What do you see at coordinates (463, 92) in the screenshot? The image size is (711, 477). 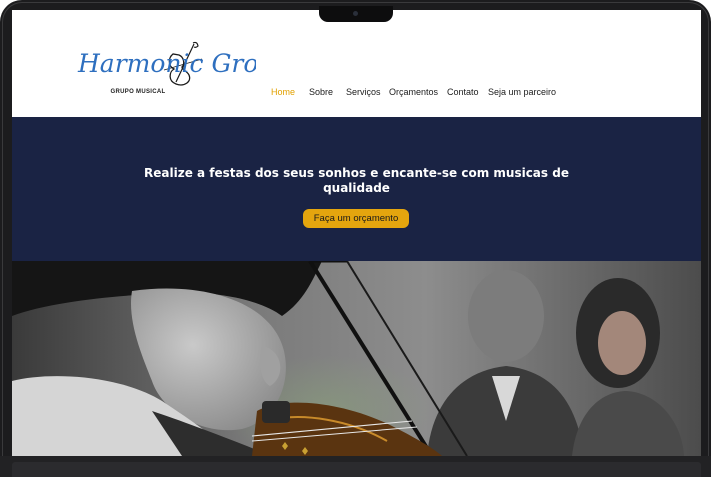 I see `nav-item-contato: Contato` at bounding box center [463, 92].